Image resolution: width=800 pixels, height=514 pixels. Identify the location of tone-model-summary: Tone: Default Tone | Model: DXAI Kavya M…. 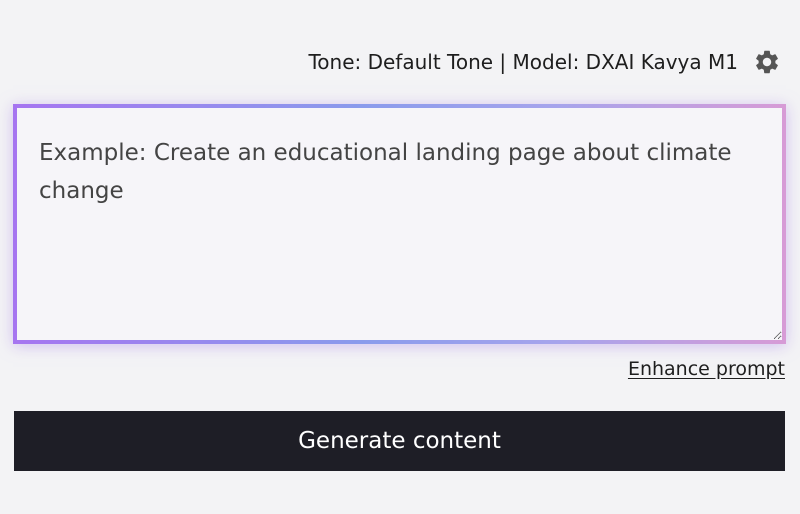
(523, 62).